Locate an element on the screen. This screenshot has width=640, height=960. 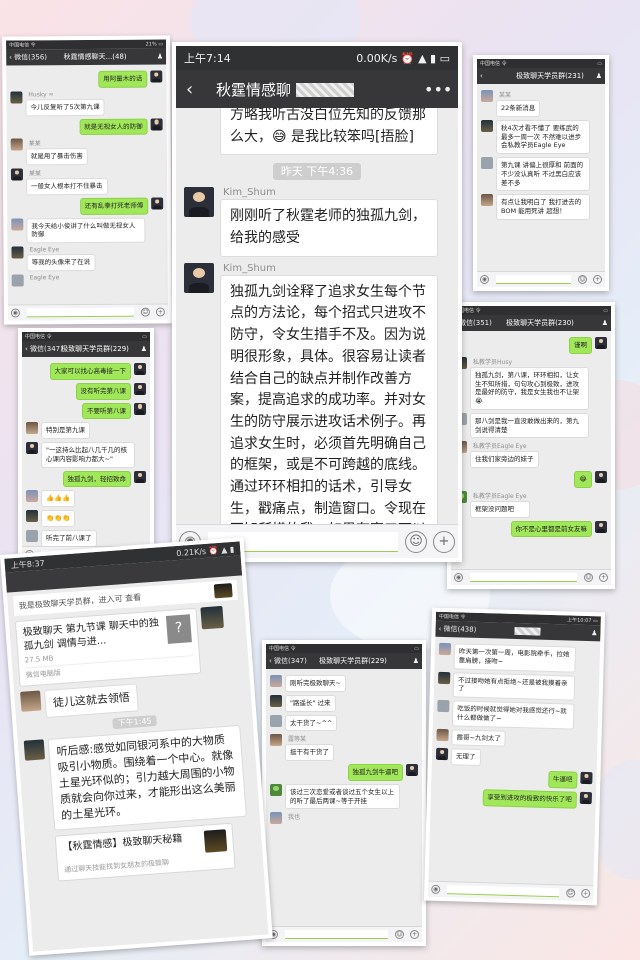
back-button: ‹ 微信(347) is located at coordinates (44, 349).